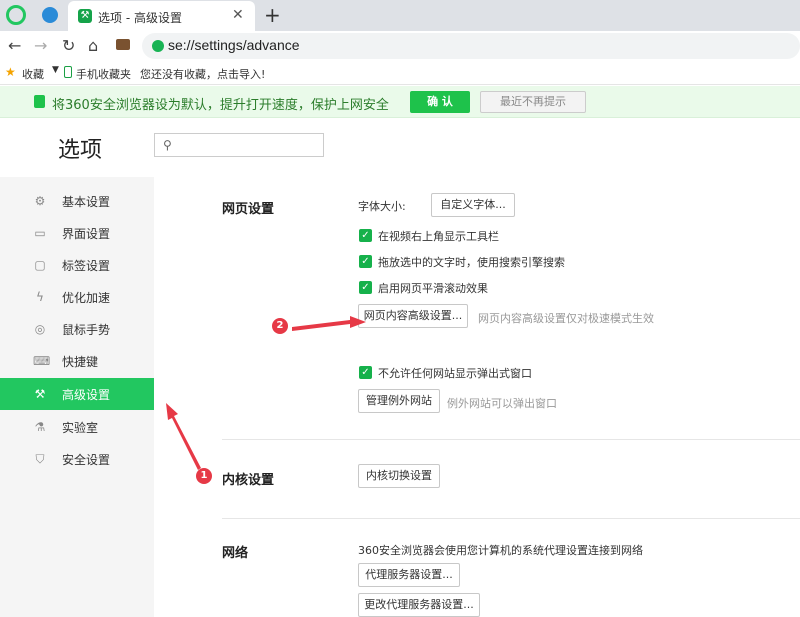 Image resolution: width=800 pixels, height=617 pixels. What do you see at coordinates (204, 476) in the screenshot?
I see `annotation-badge-1: 1` at bounding box center [204, 476].